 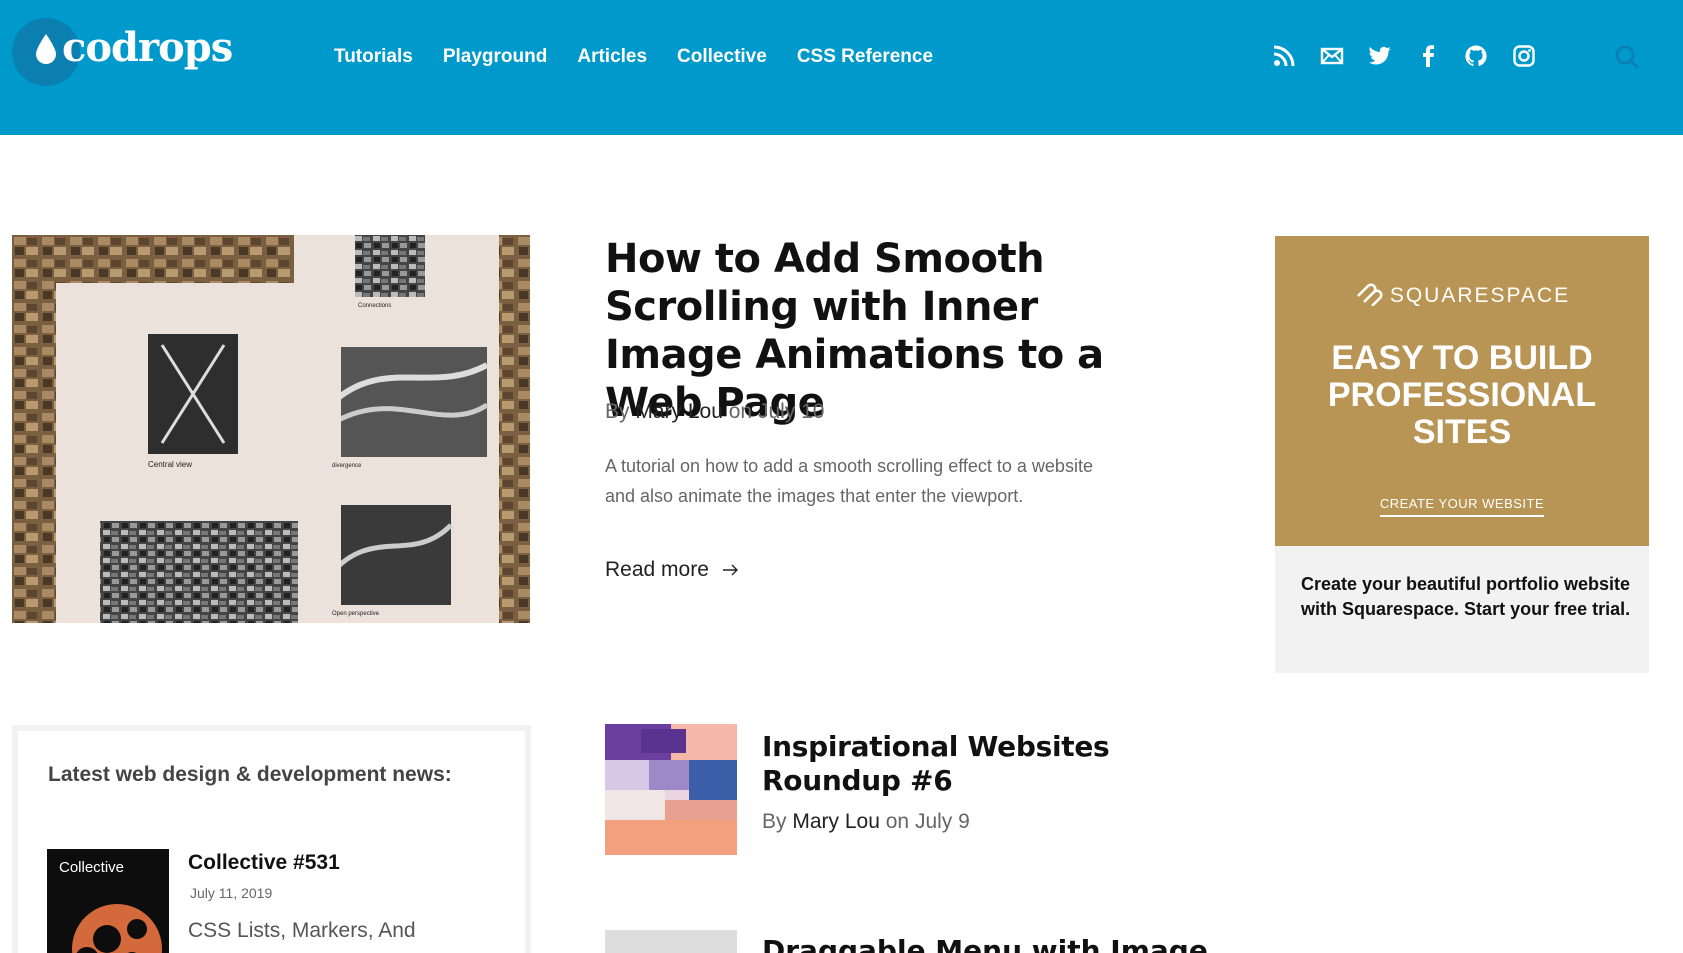 What do you see at coordinates (977, 764) in the screenshot?
I see `article-title: Inspirational Websites Roundup #6` at bounding box center [977, 764].